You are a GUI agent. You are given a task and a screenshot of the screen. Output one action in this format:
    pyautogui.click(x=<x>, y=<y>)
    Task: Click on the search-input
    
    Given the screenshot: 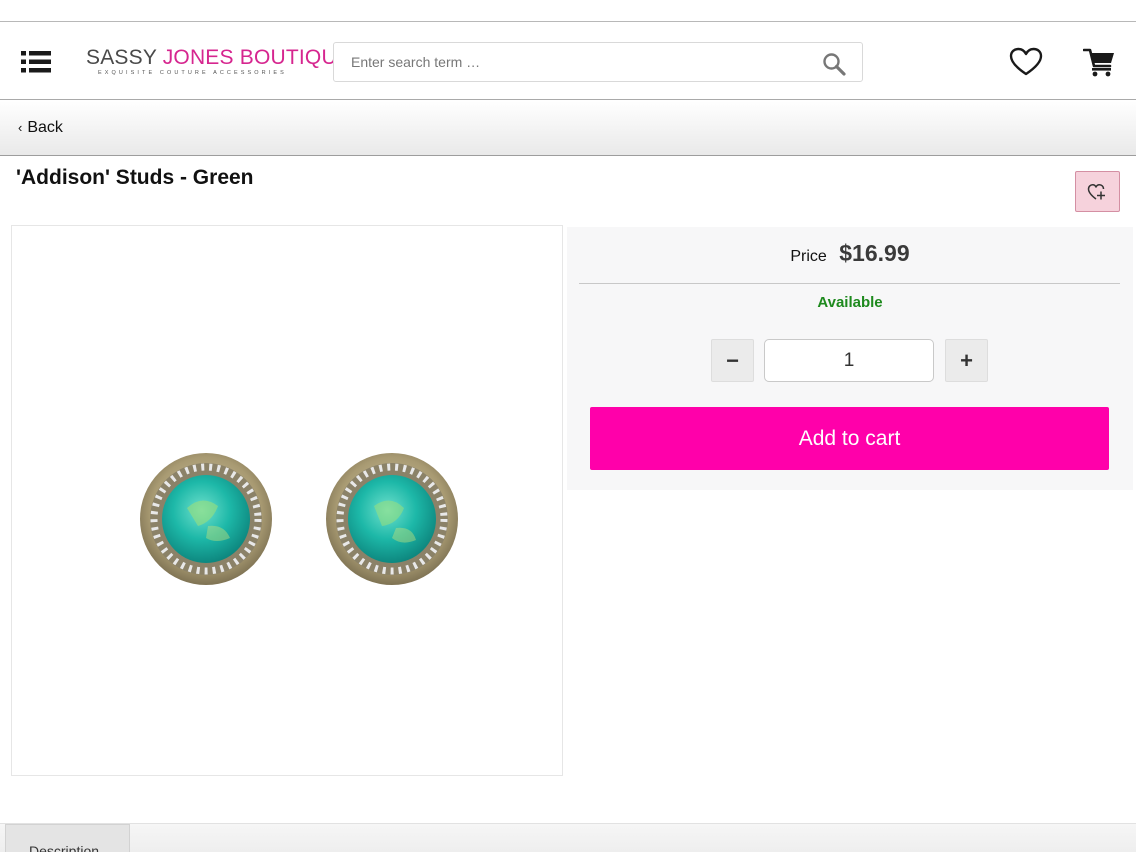 What is the action you would take?
    pyautogui.click(x=569, y=62)
    